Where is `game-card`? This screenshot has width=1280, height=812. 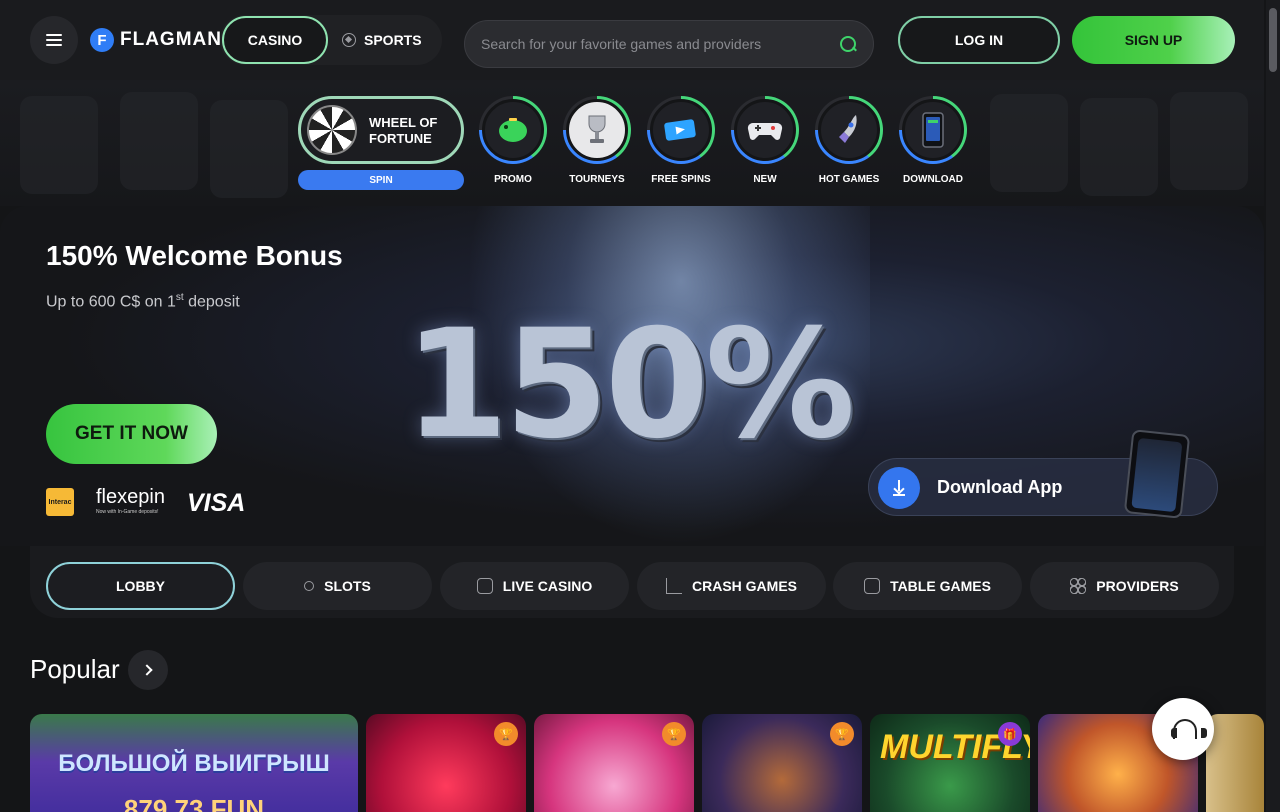
game-card is located at coordinates (1235, 763).